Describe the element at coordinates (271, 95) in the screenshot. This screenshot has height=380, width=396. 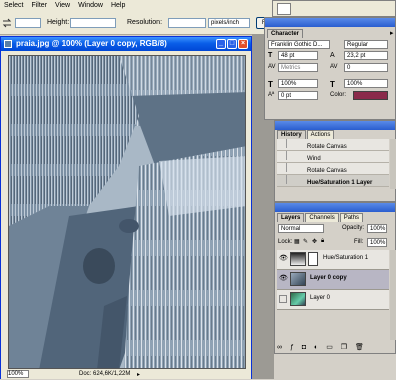
I see `baseline-icon: Aª` at that location.